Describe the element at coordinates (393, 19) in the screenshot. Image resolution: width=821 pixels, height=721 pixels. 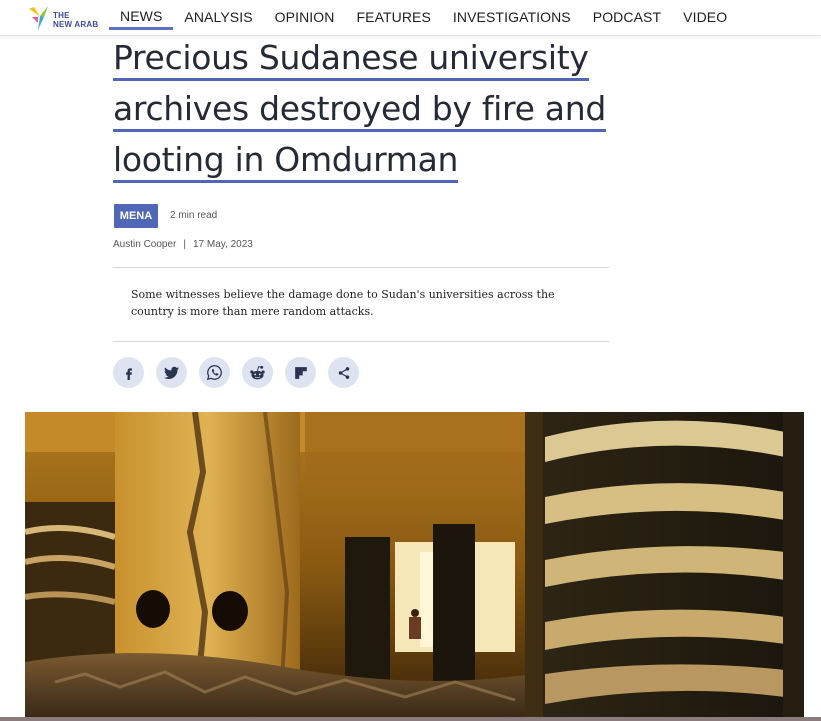
I see `nav-item-features: FEATURES` at that location.